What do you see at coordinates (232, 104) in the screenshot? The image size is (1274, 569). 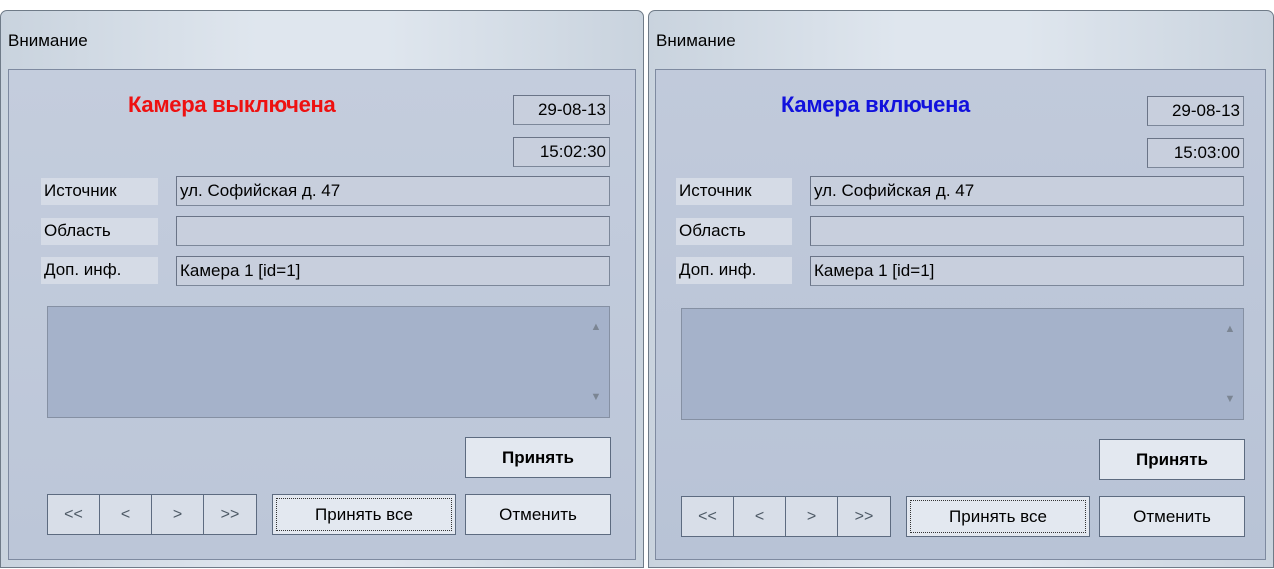 I see `event-heading: Камера выключена` at bounding box center [232, 104].